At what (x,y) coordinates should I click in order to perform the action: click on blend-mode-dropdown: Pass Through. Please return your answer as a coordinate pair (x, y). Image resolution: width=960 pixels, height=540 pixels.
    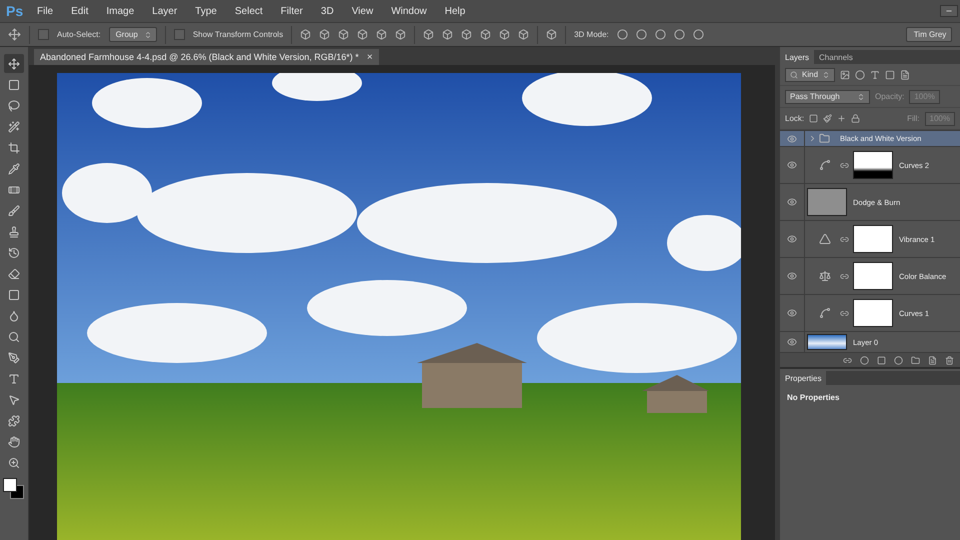
    Looking at the image, I should click on (827, 97).